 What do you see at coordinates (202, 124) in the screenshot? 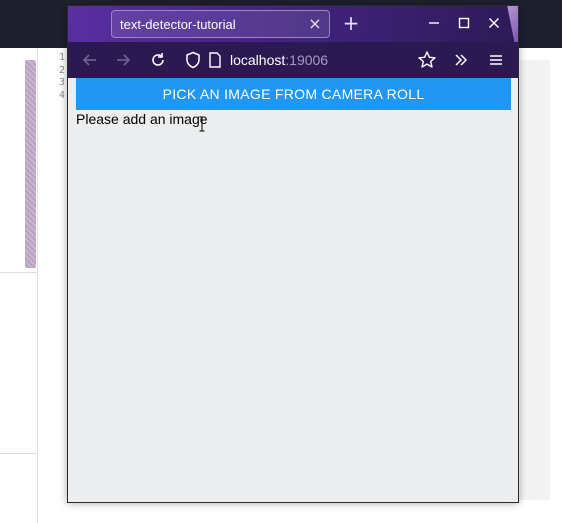
I see `text-cursor-icon` at bounding box center [202, 124].